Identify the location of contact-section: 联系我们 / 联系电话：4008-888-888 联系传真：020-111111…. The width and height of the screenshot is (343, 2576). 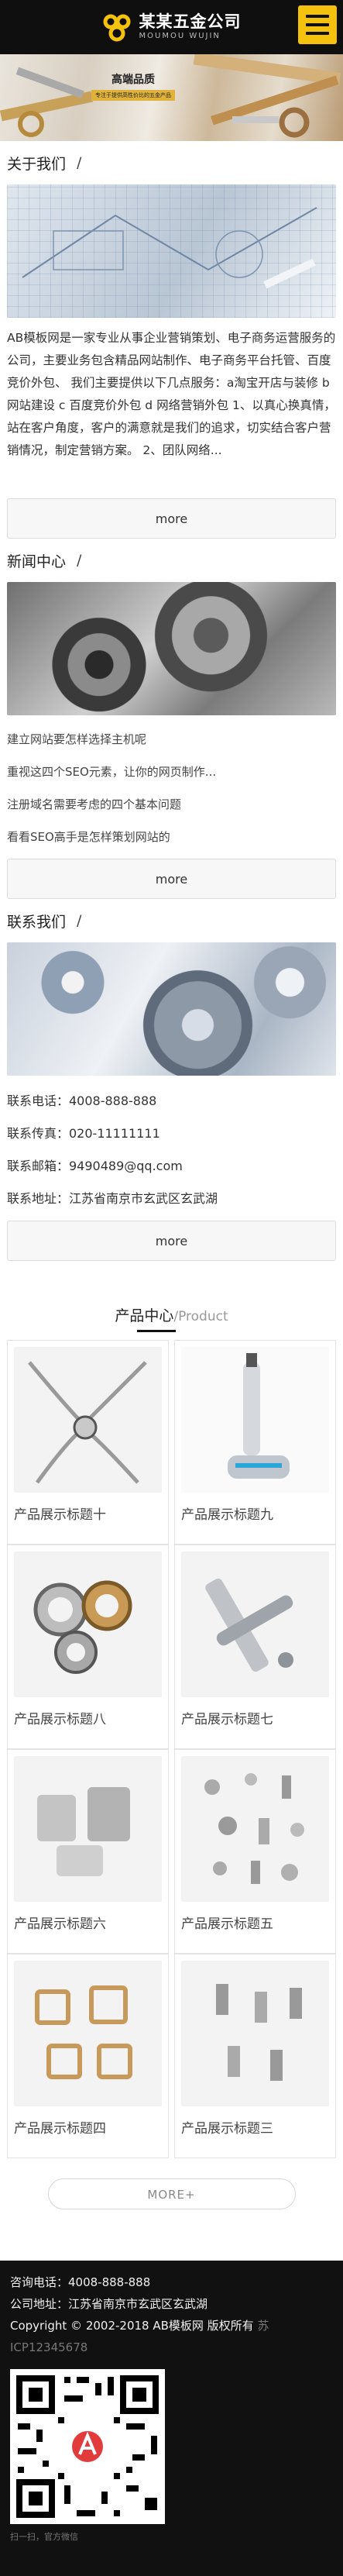
(171, 1080).